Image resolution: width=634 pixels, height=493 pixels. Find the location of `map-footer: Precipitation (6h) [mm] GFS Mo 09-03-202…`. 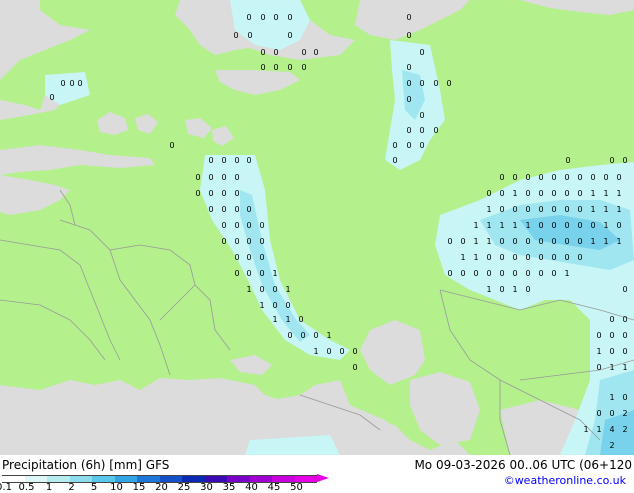

map-footer: Precipitation (6h) [mm] GFS Mo 09-03-202… is located at coordinates (317, 474).